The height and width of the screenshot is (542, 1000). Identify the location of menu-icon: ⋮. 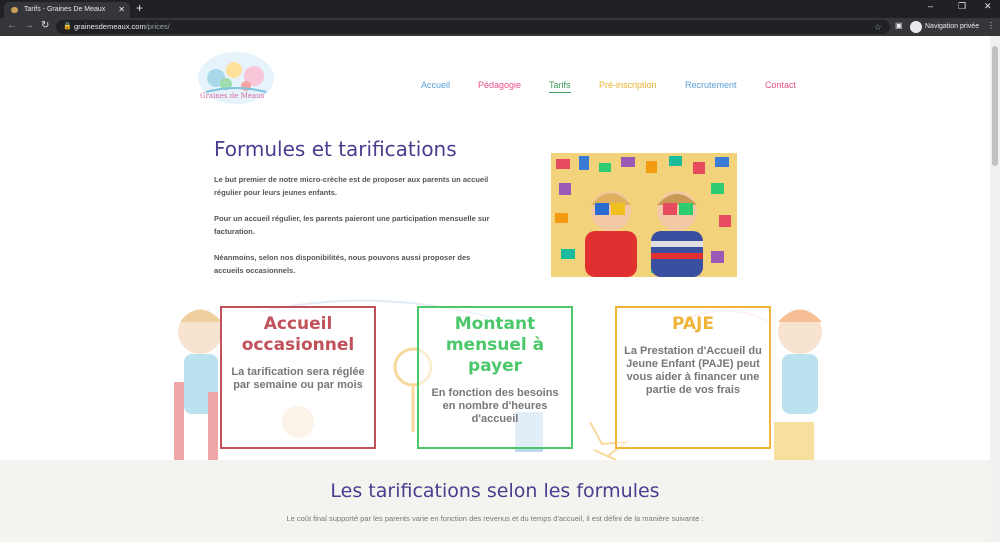
(991, 25).